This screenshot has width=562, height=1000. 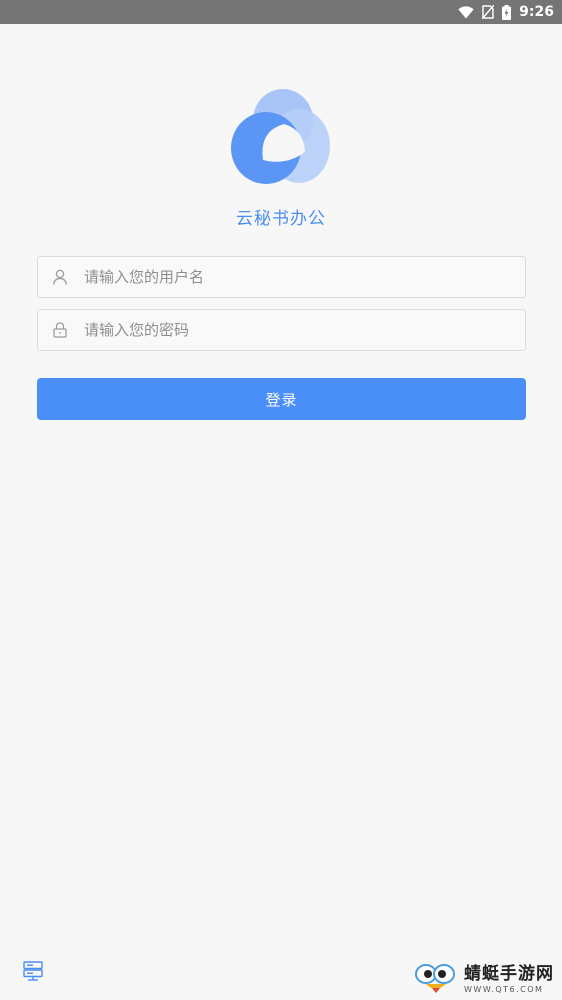 What do you see at coordinates (303, 277) in the screenshot?
I see `username-input` at bounding box center [303, 277].